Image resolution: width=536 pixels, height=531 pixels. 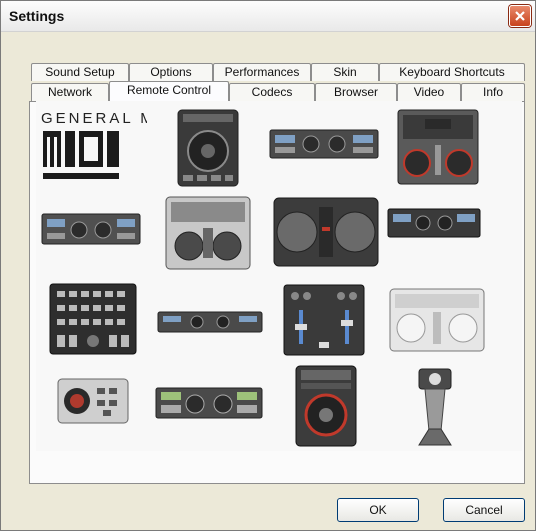 I want to click on cd-deck-controller, so click(x=326, y=406).